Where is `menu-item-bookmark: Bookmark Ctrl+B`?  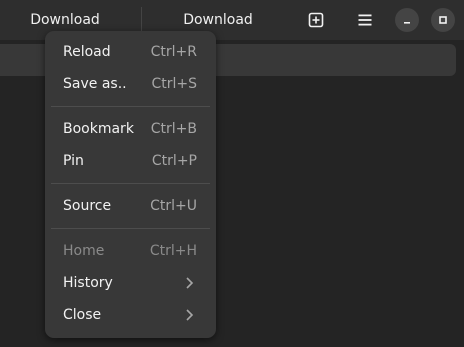 menu-item-bookmark: Bookmark Ctrl+B is located at coordinates (130, 129).